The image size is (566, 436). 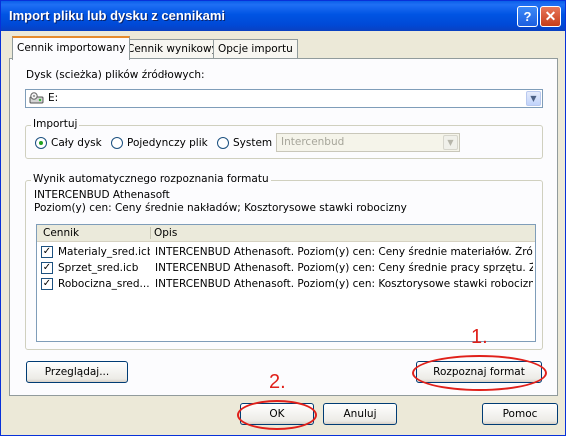 I want to click on radio-pojedynczy-plik-label: Pojedynczy plik, so click(x=167, y=143).